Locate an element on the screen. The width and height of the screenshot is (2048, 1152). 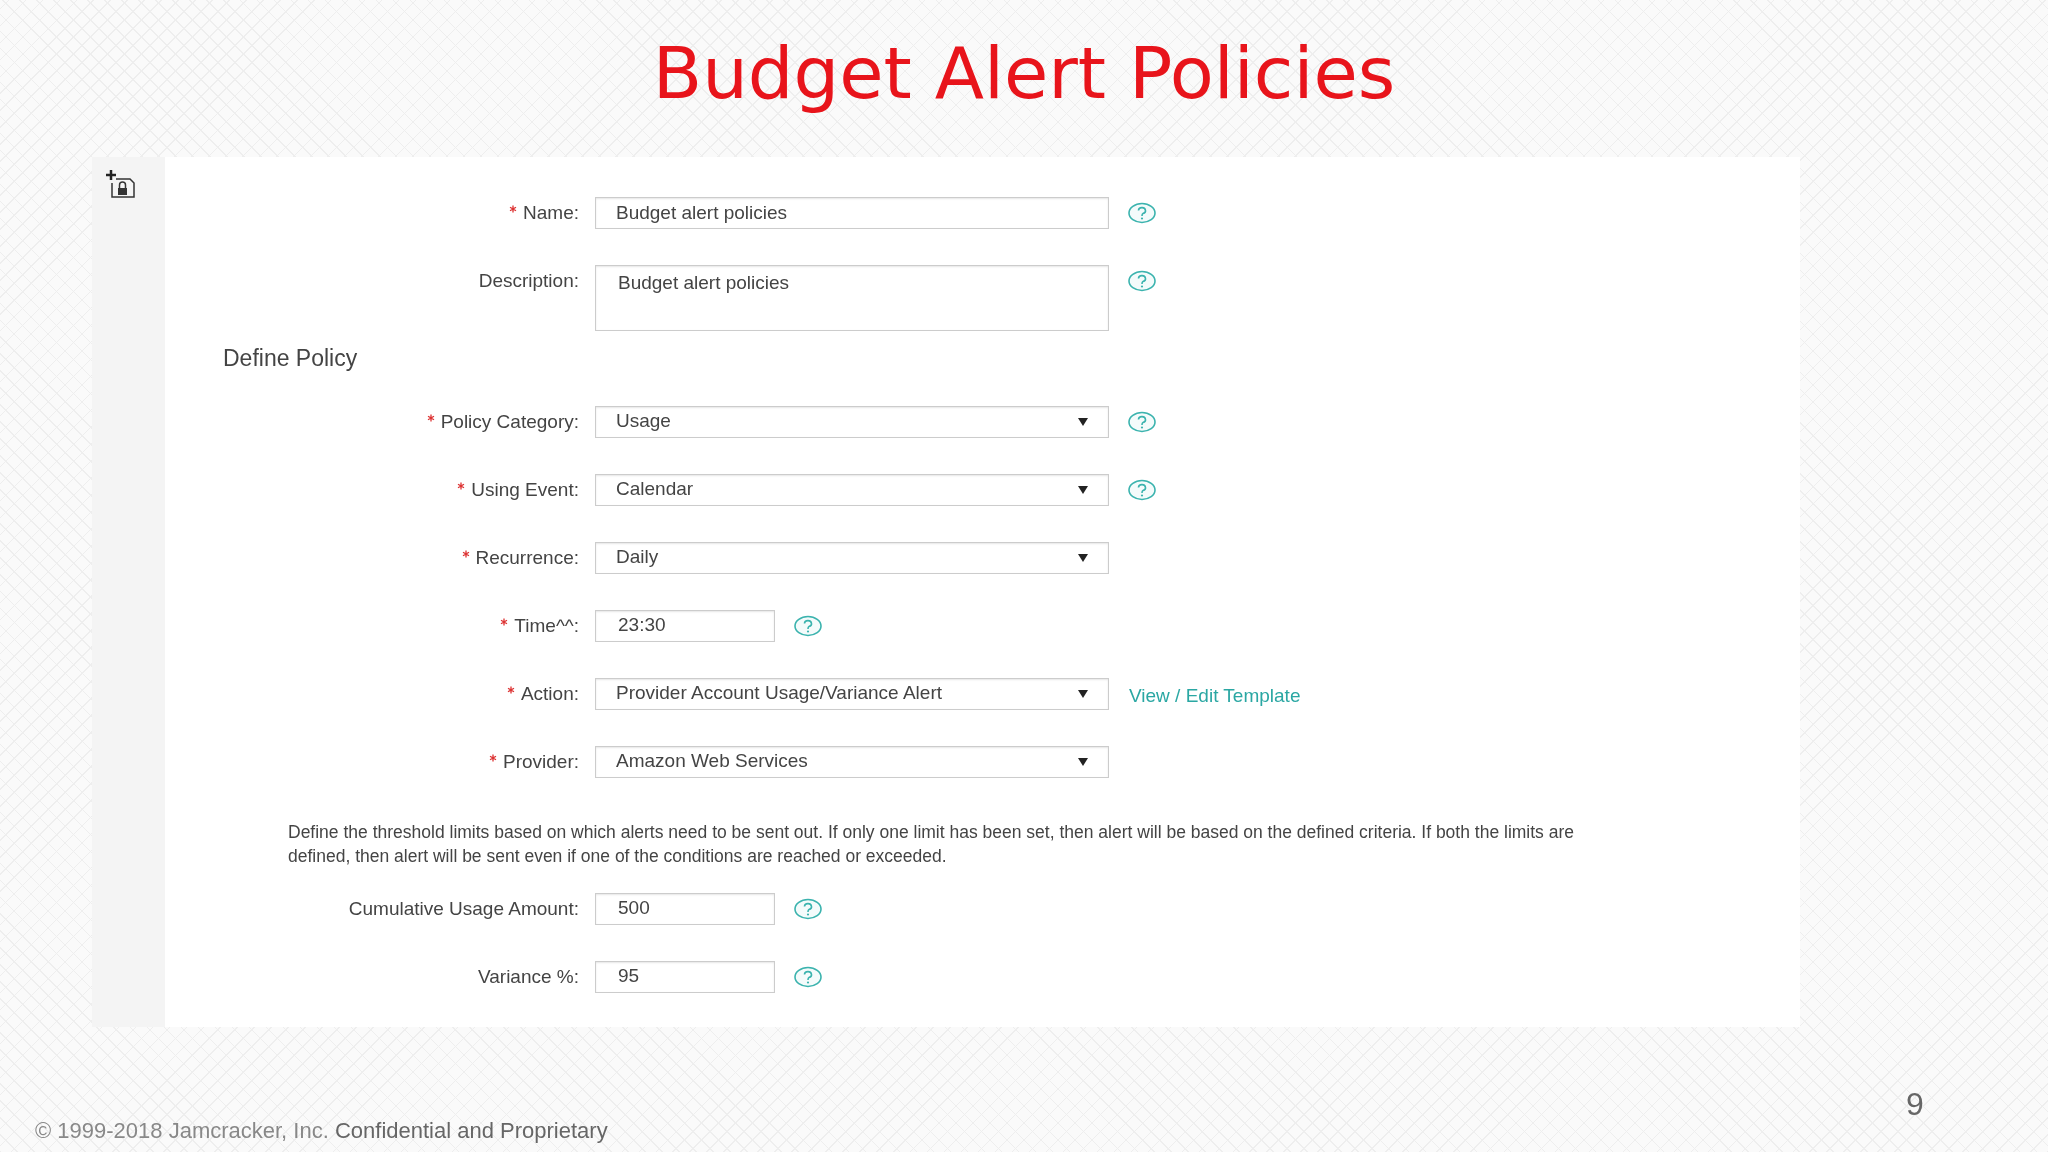
dropdown: Usage is located at coordinates (852, 421).